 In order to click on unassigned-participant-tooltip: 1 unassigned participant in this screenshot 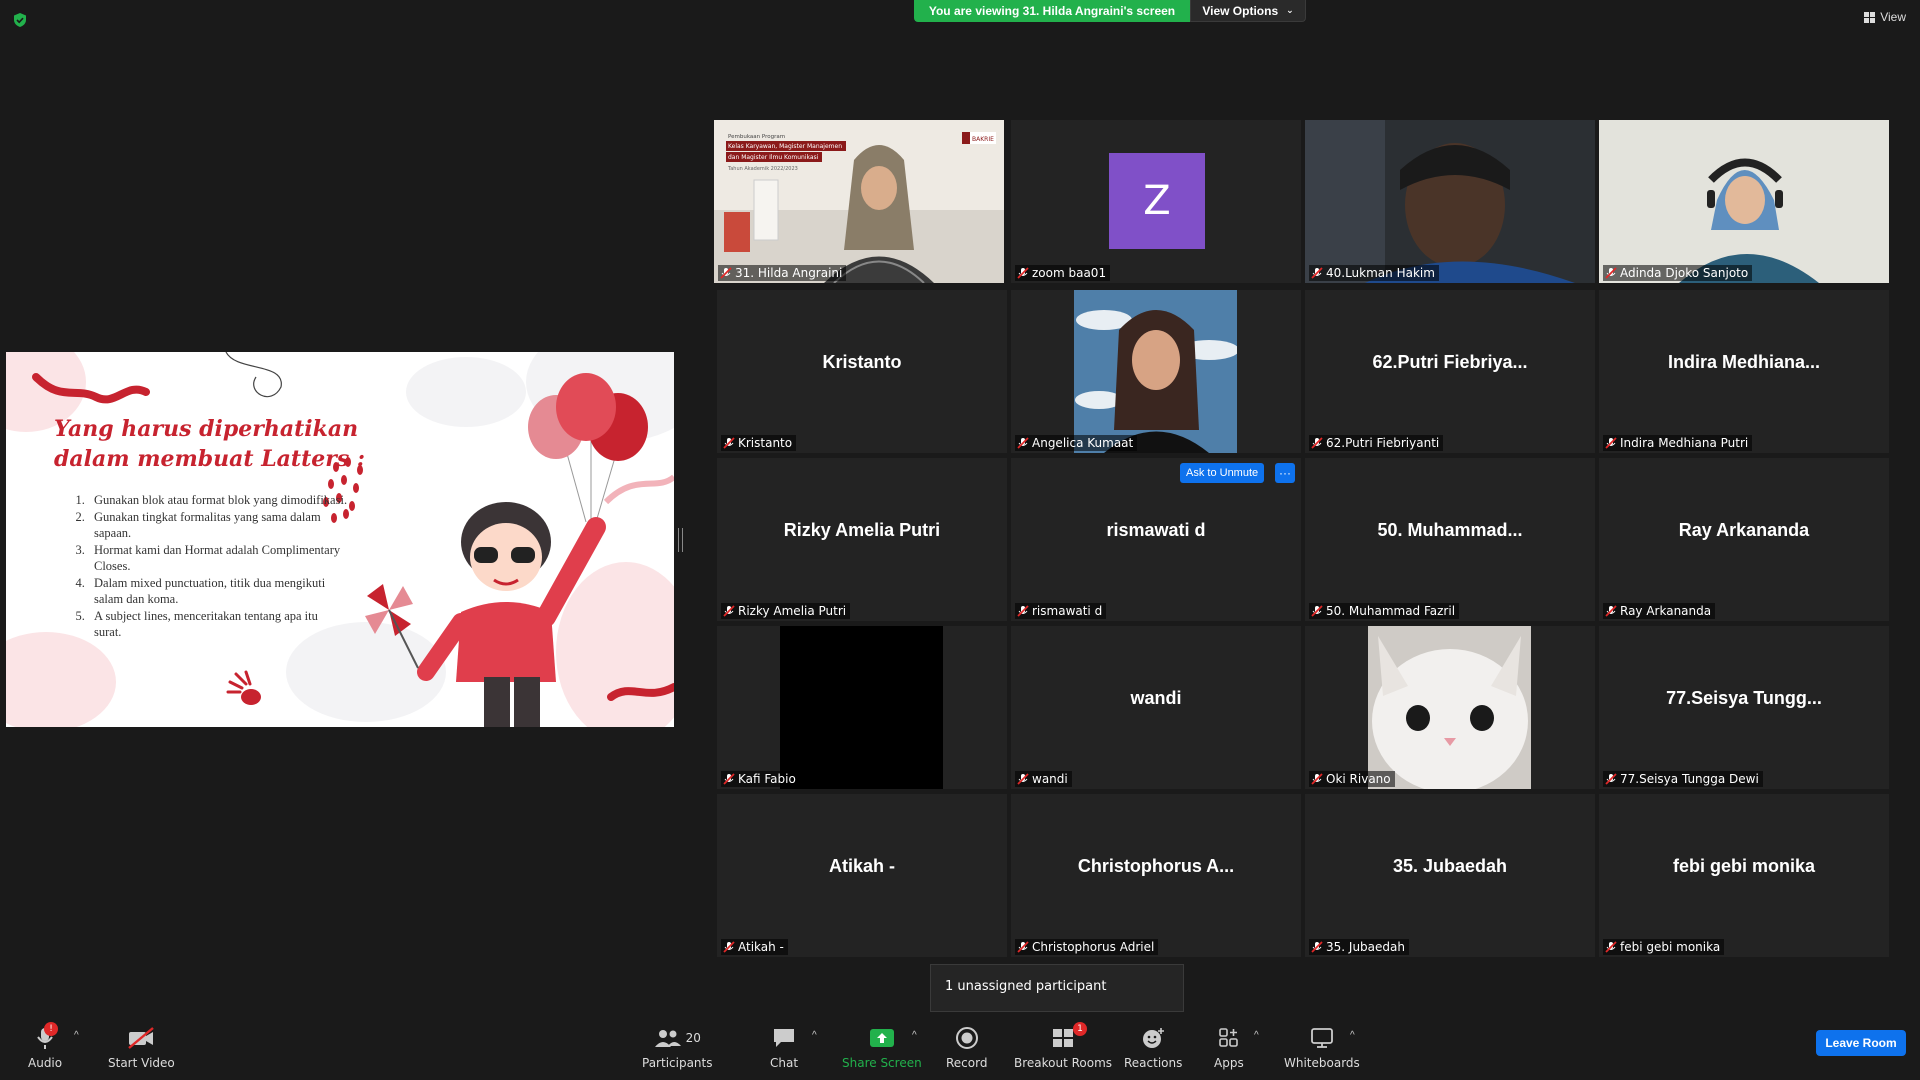, I will do `click(1057, 988)`.